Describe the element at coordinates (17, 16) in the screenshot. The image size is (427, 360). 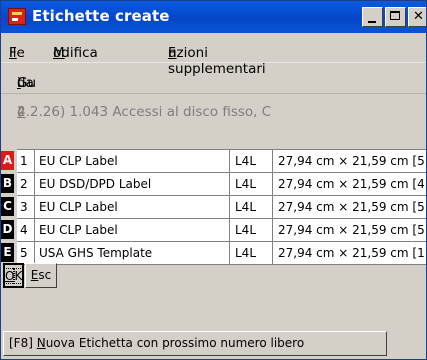
I see `label-app-icon` at that location.